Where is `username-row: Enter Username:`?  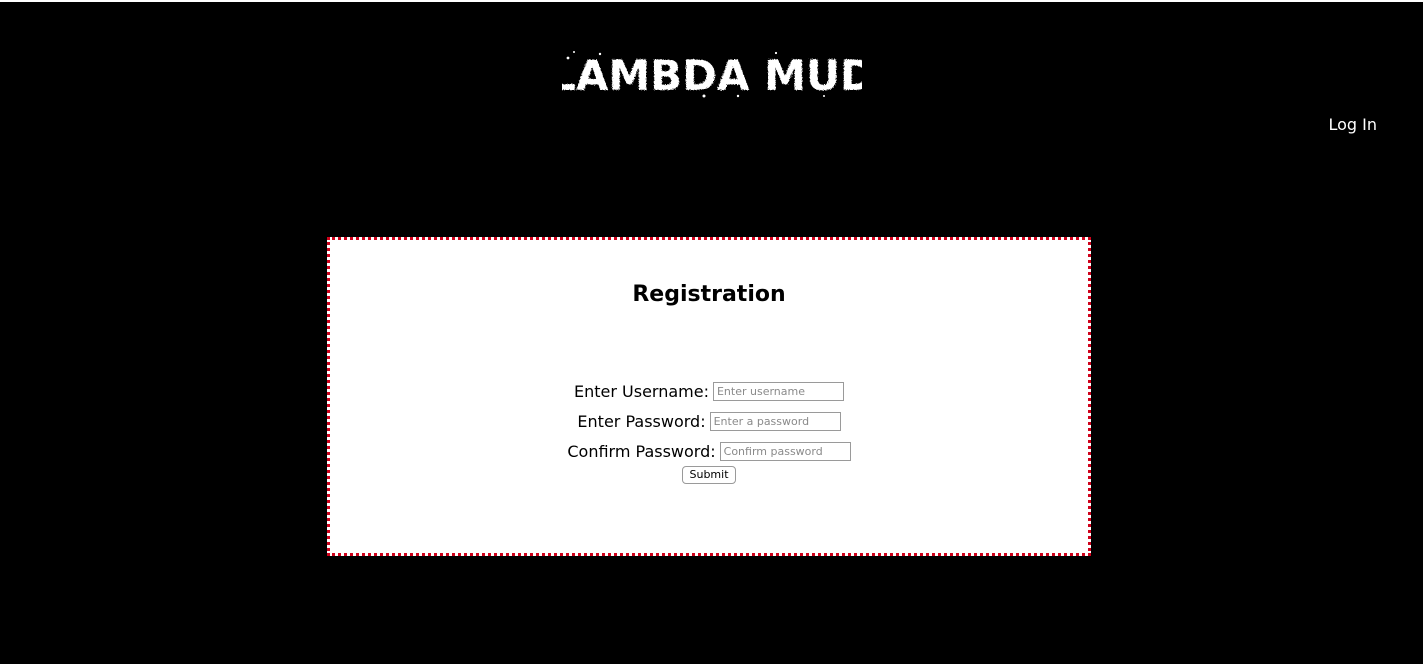 username-row: Enter Username: is located at coordinates (709, 391).